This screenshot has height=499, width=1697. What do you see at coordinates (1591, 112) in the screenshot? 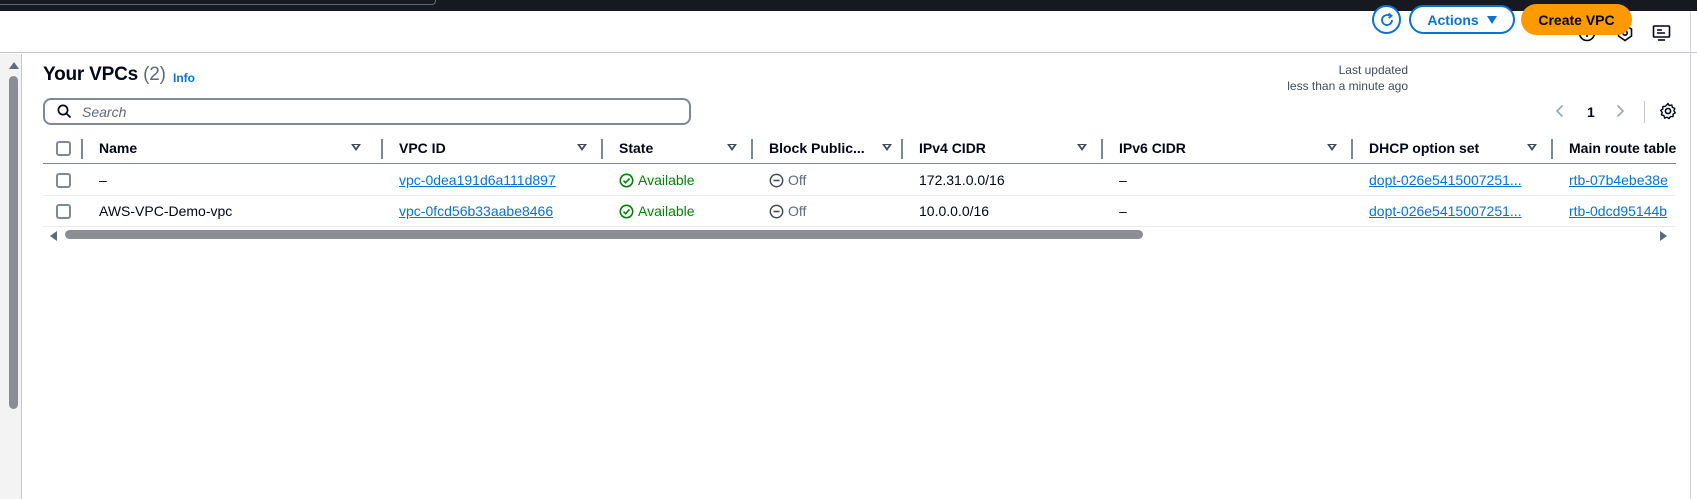
I see `current-page-number: 1` at bounding box center [1591, 112].